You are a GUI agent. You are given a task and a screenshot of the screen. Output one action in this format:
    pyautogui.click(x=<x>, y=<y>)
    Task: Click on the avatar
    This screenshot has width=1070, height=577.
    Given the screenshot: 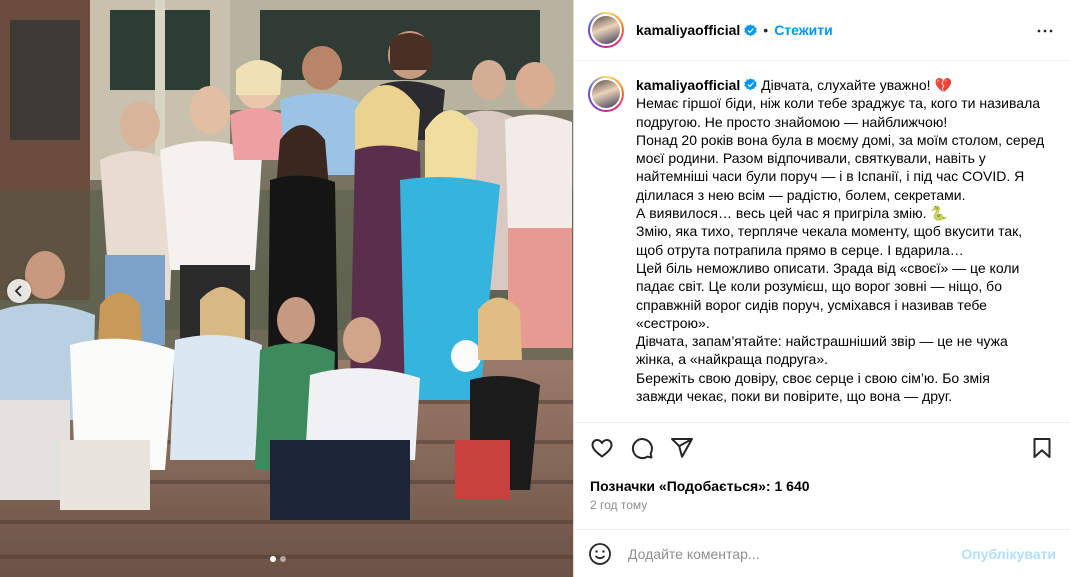 What is the action you would take?
    pyautogui.click(x=606, y=30)
    